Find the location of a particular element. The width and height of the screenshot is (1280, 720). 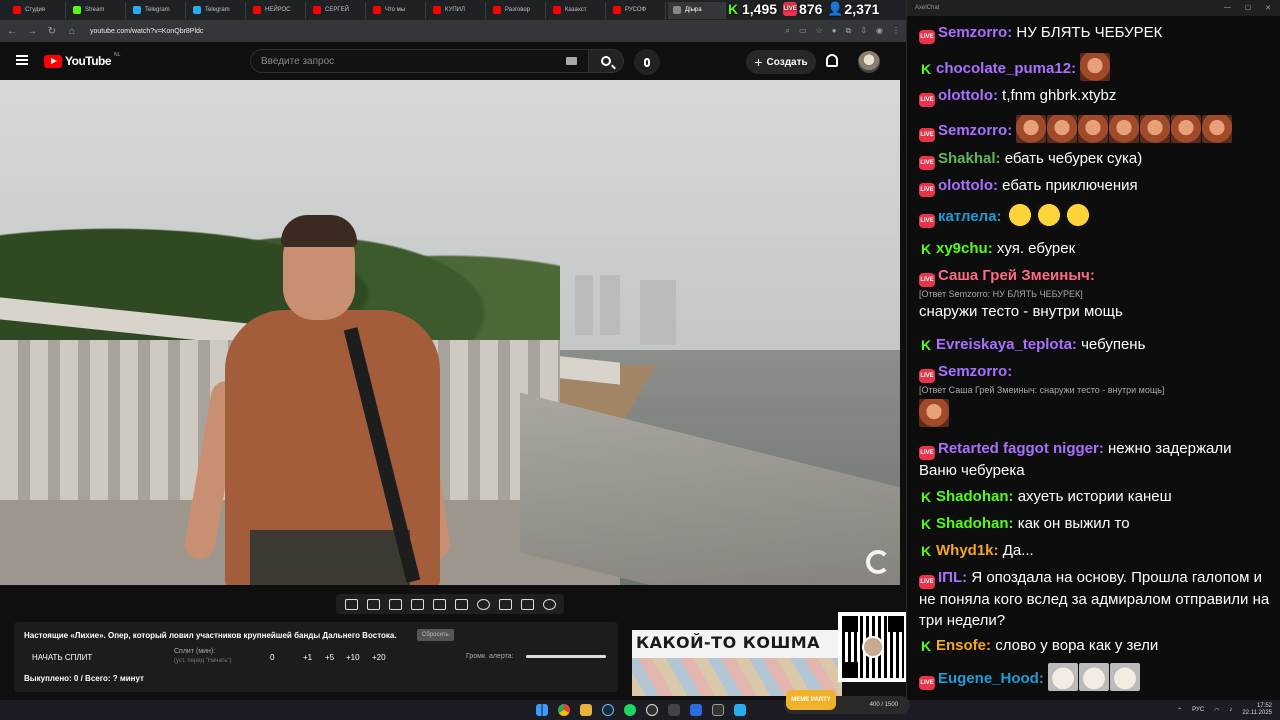

tray-chevron-icon: ⌃ is located at coordinates (1179, 710).